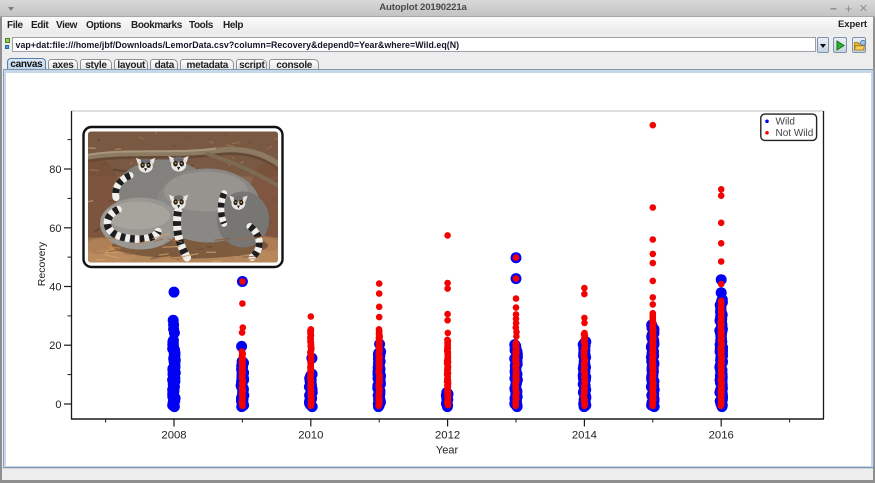 This screenshot has height=483, width=875. What do you see at coordinates (42, 263) in the screenshot?
I see `svg-text: Recovery` at bounding box center [42, 263].